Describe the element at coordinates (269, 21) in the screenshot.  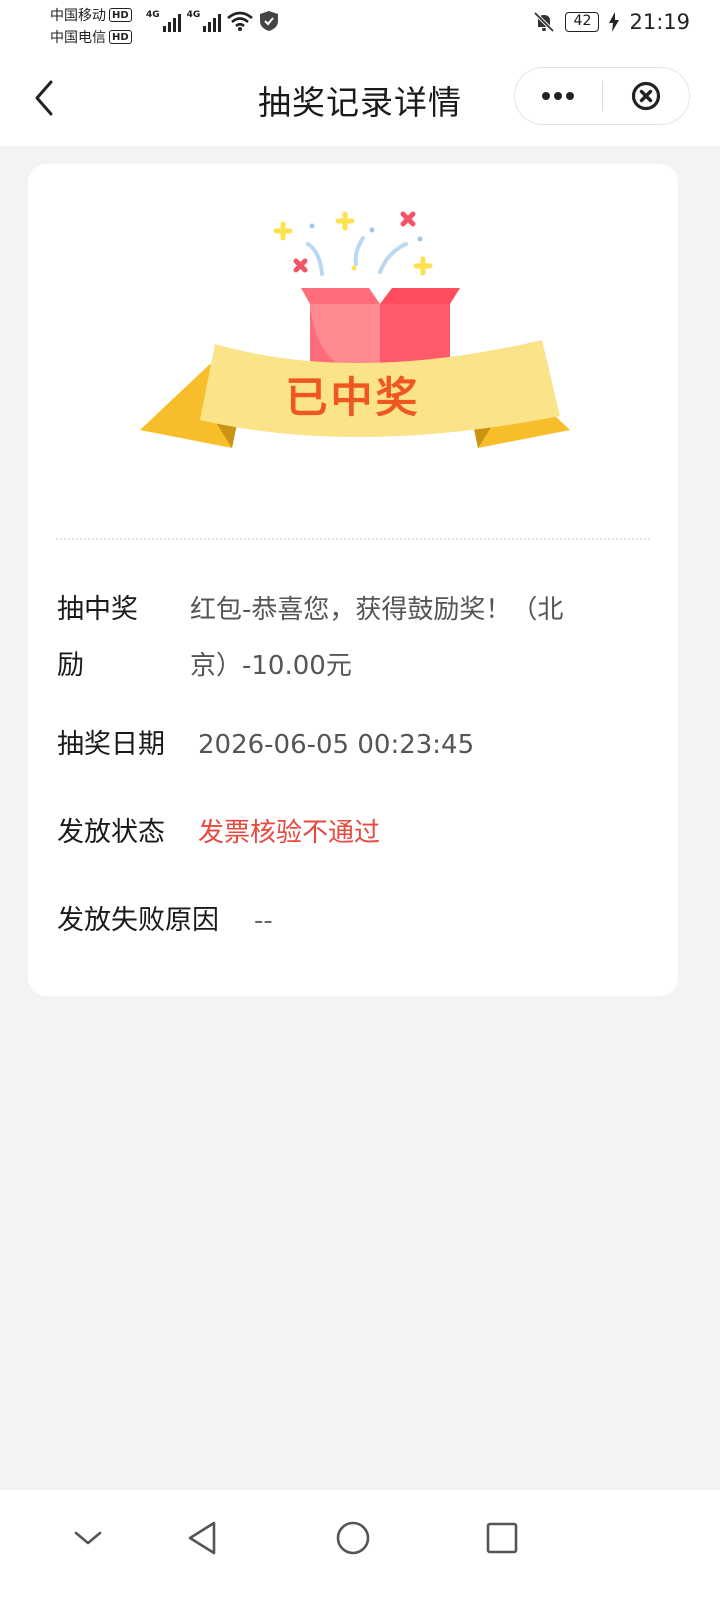
I see `shield-icon` at that location.